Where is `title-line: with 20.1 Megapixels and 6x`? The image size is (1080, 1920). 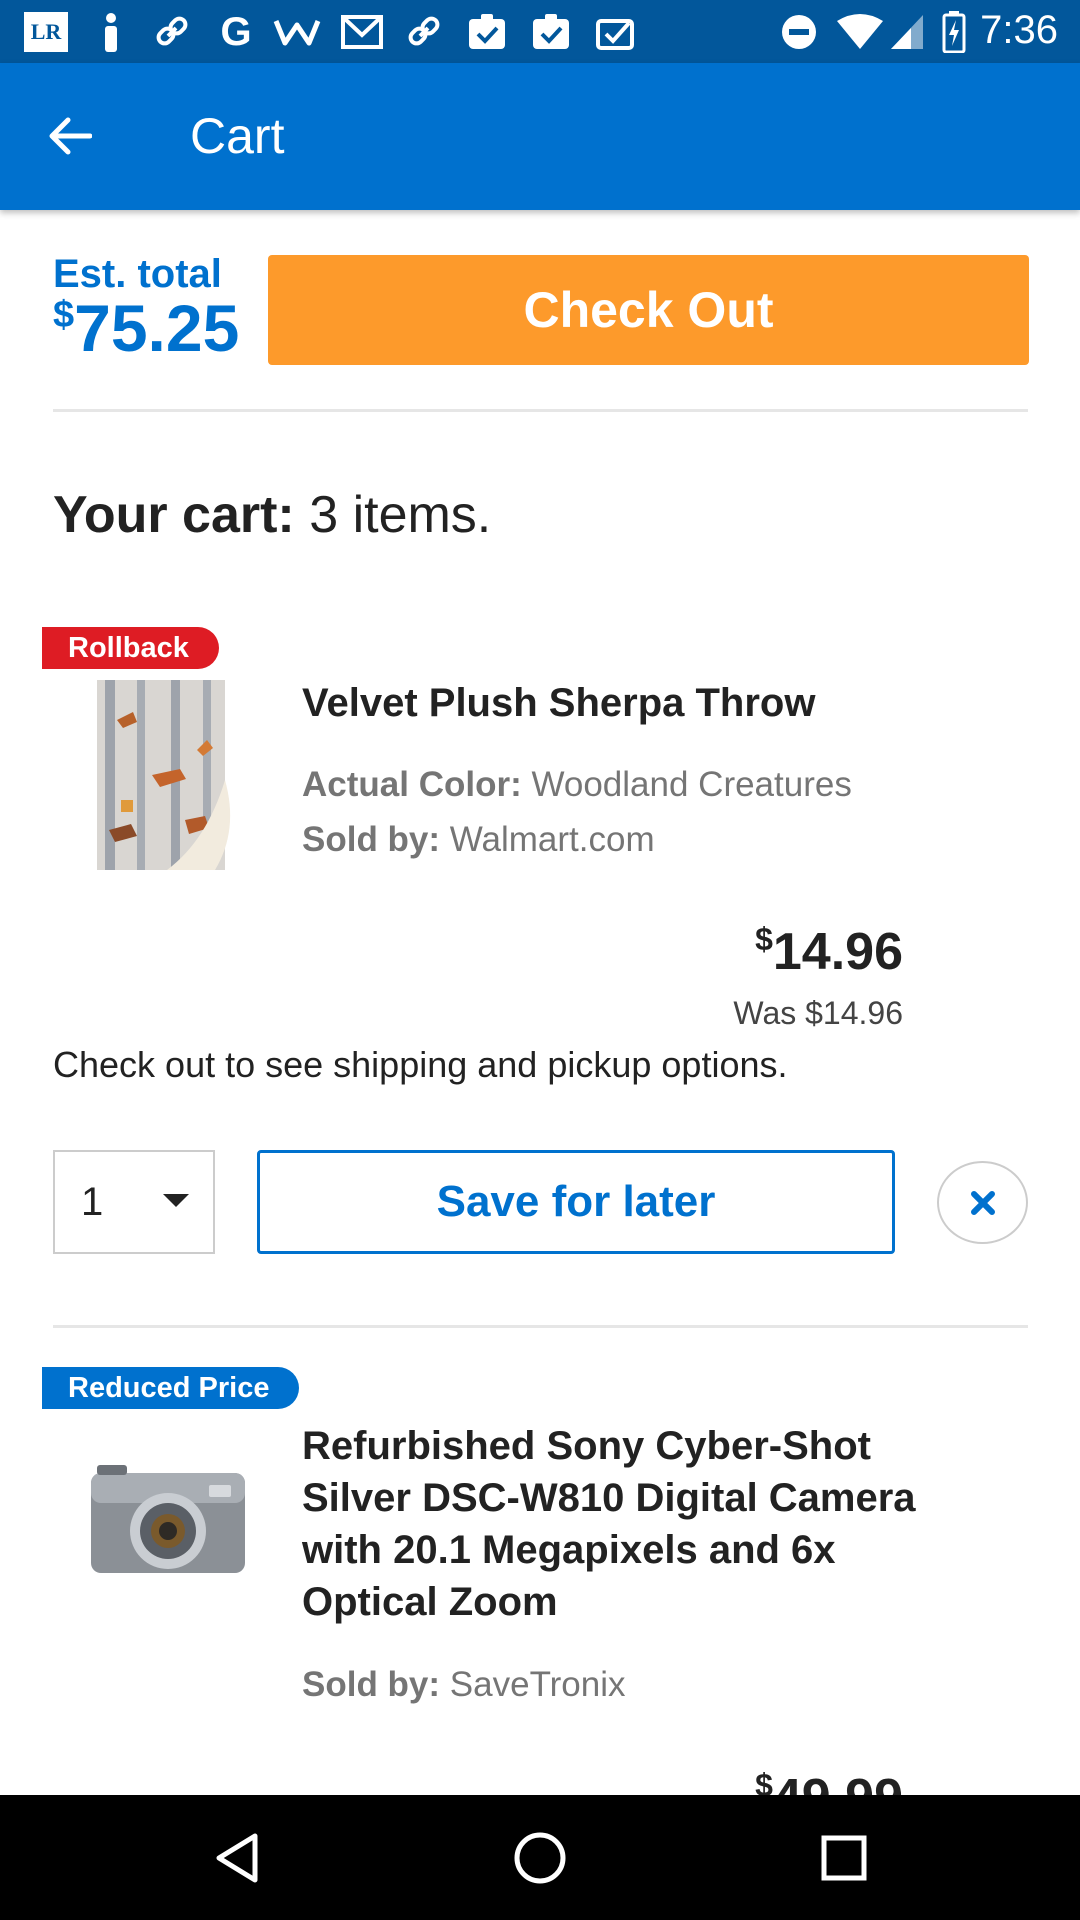 title-line: with 20.1 Megapixels and 6x is located at coordinates (569, 1550).